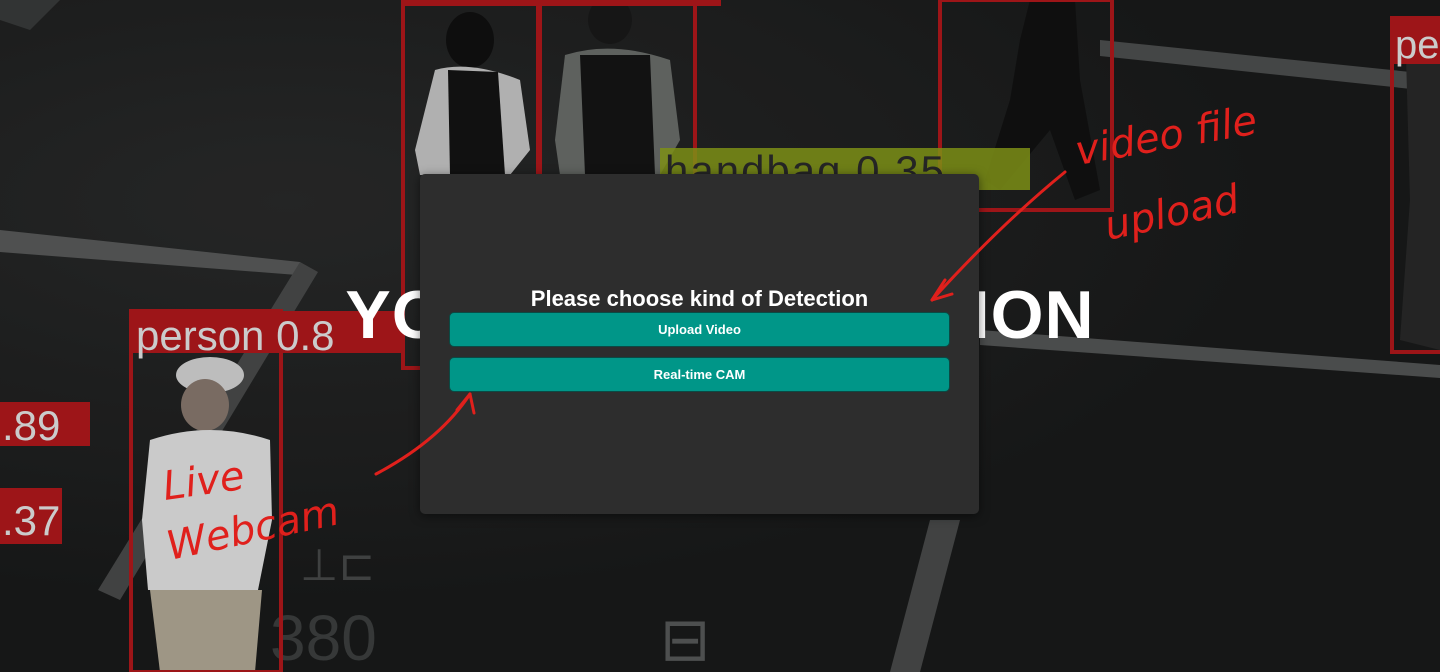 The height and width of the screenshot is (672, 1440). What do you see at coordinates (699, 298) in the screenshot?
I see `modal-title: Please choose kind of Detection` at bounding box center [699, 298].